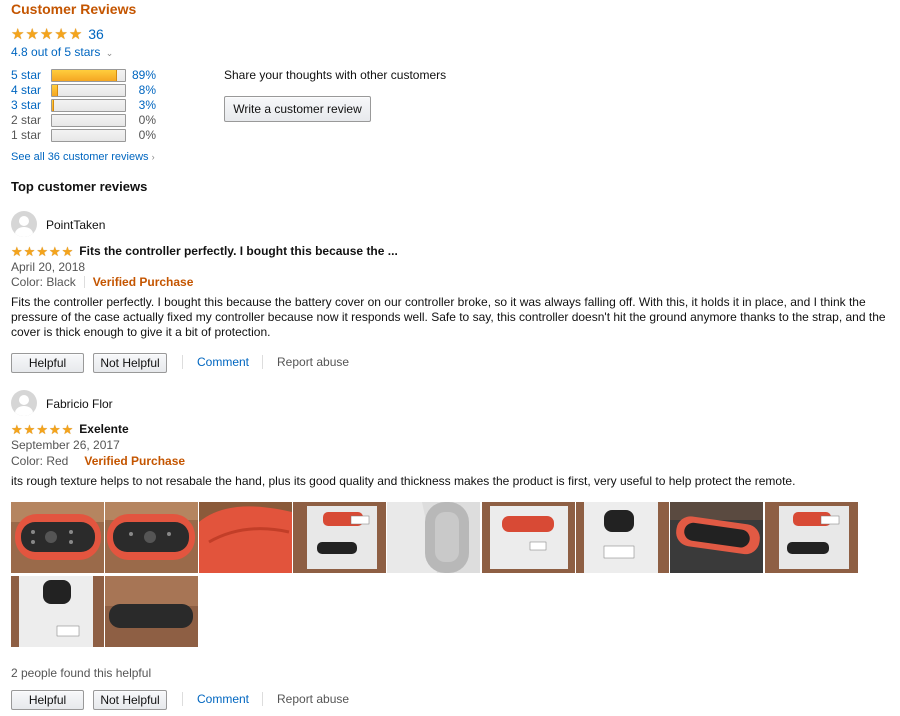  I want to click on review-meta: Color: Black Verified Purchase, so click(102, 282).